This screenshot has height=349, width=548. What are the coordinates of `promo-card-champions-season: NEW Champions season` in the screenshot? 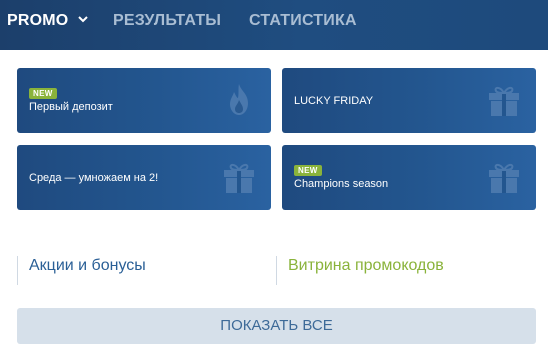 It's located at (409, 177).